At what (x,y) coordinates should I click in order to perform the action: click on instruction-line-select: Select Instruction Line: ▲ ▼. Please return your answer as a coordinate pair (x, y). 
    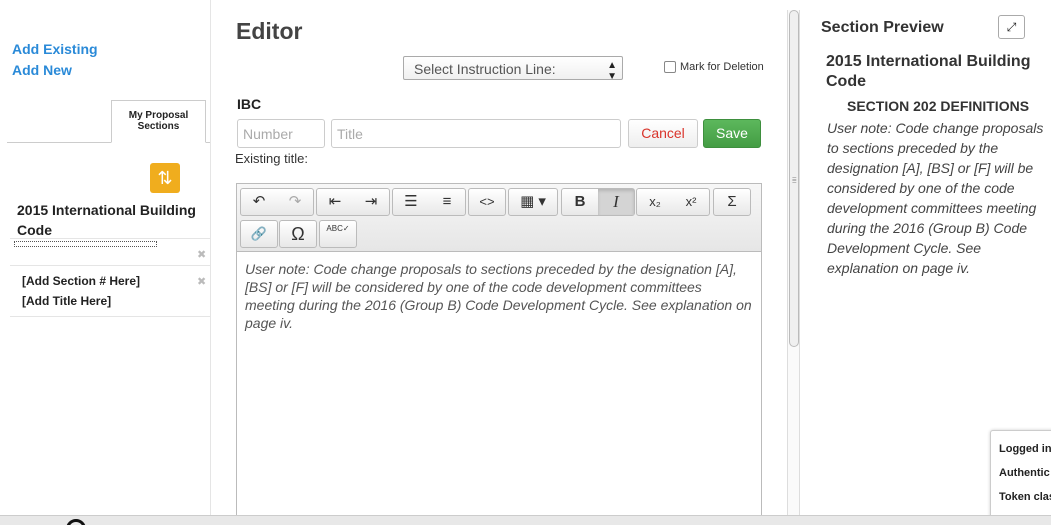
    Looking at the image, I should click on (513, 69).